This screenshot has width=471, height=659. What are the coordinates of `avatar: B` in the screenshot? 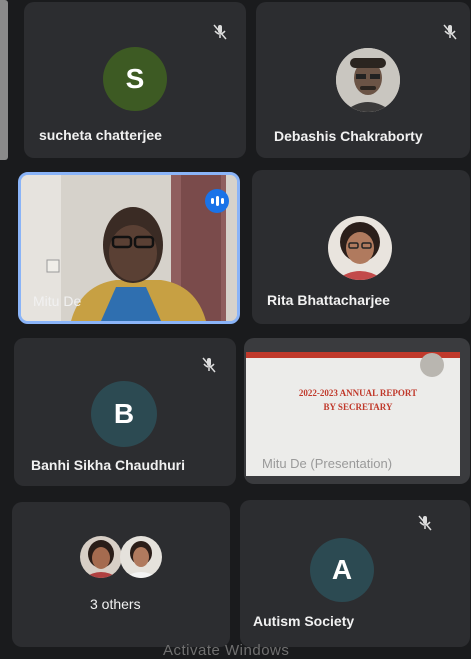 It's located at (124, 414).